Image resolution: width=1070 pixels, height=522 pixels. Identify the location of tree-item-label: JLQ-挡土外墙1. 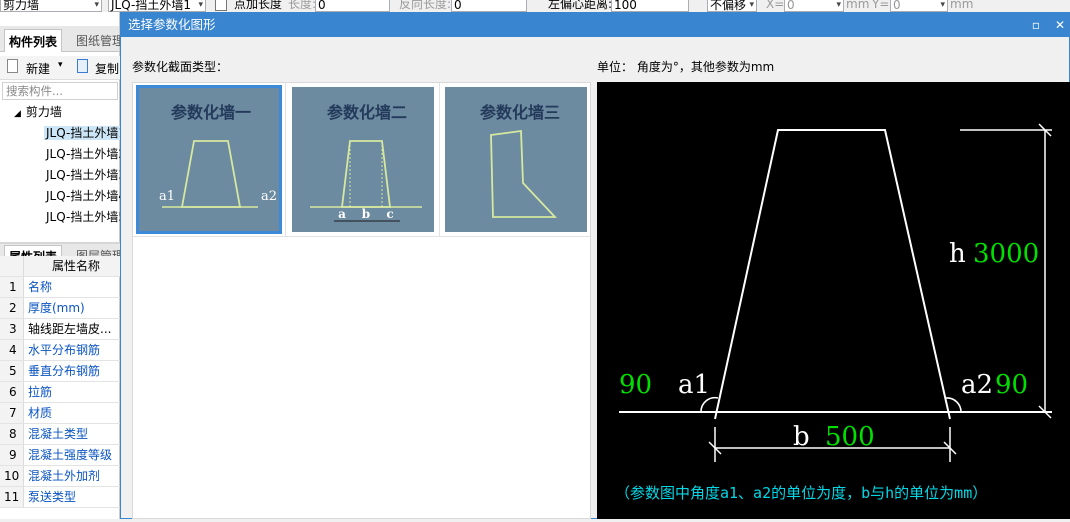
(82, 133).